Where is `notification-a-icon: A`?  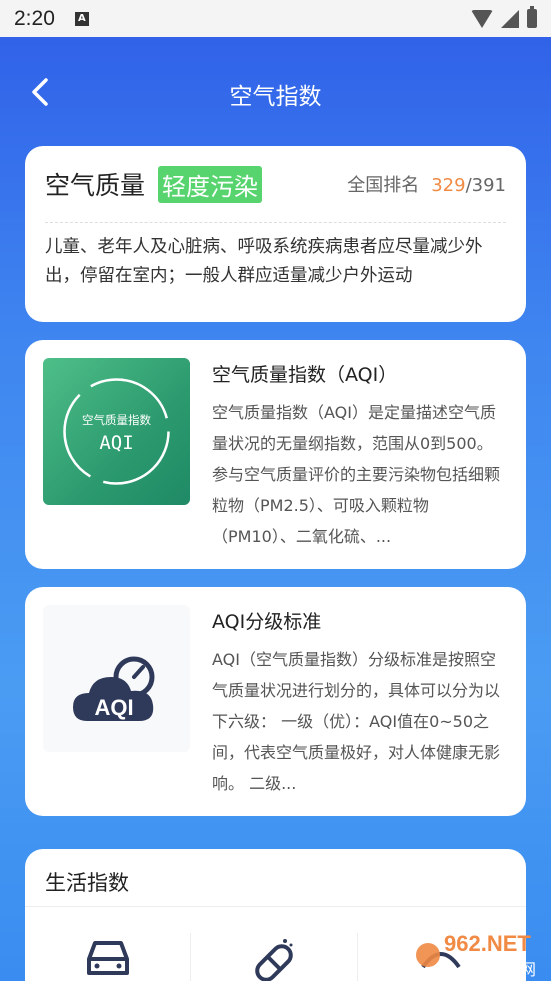 notification-a-icon: A is located at coordinates (81, 18).